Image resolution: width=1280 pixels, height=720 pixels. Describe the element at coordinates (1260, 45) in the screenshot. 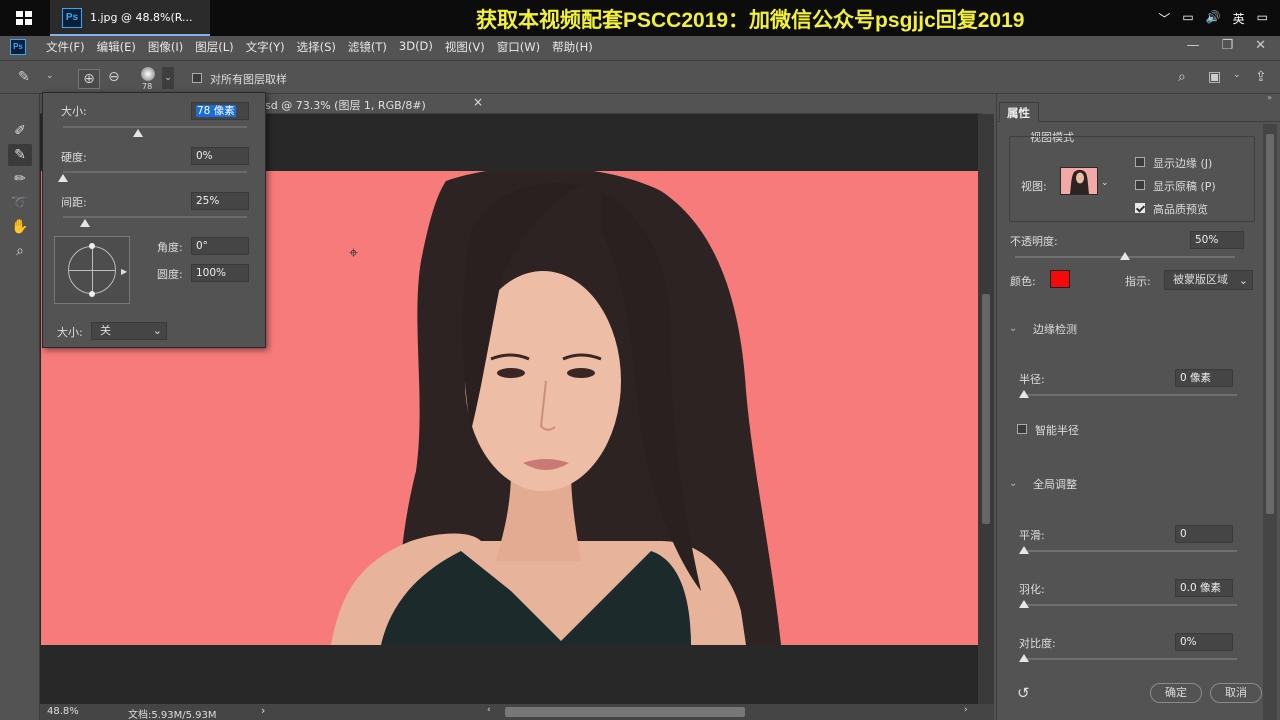

I see `close-icon: ✕` at that location.